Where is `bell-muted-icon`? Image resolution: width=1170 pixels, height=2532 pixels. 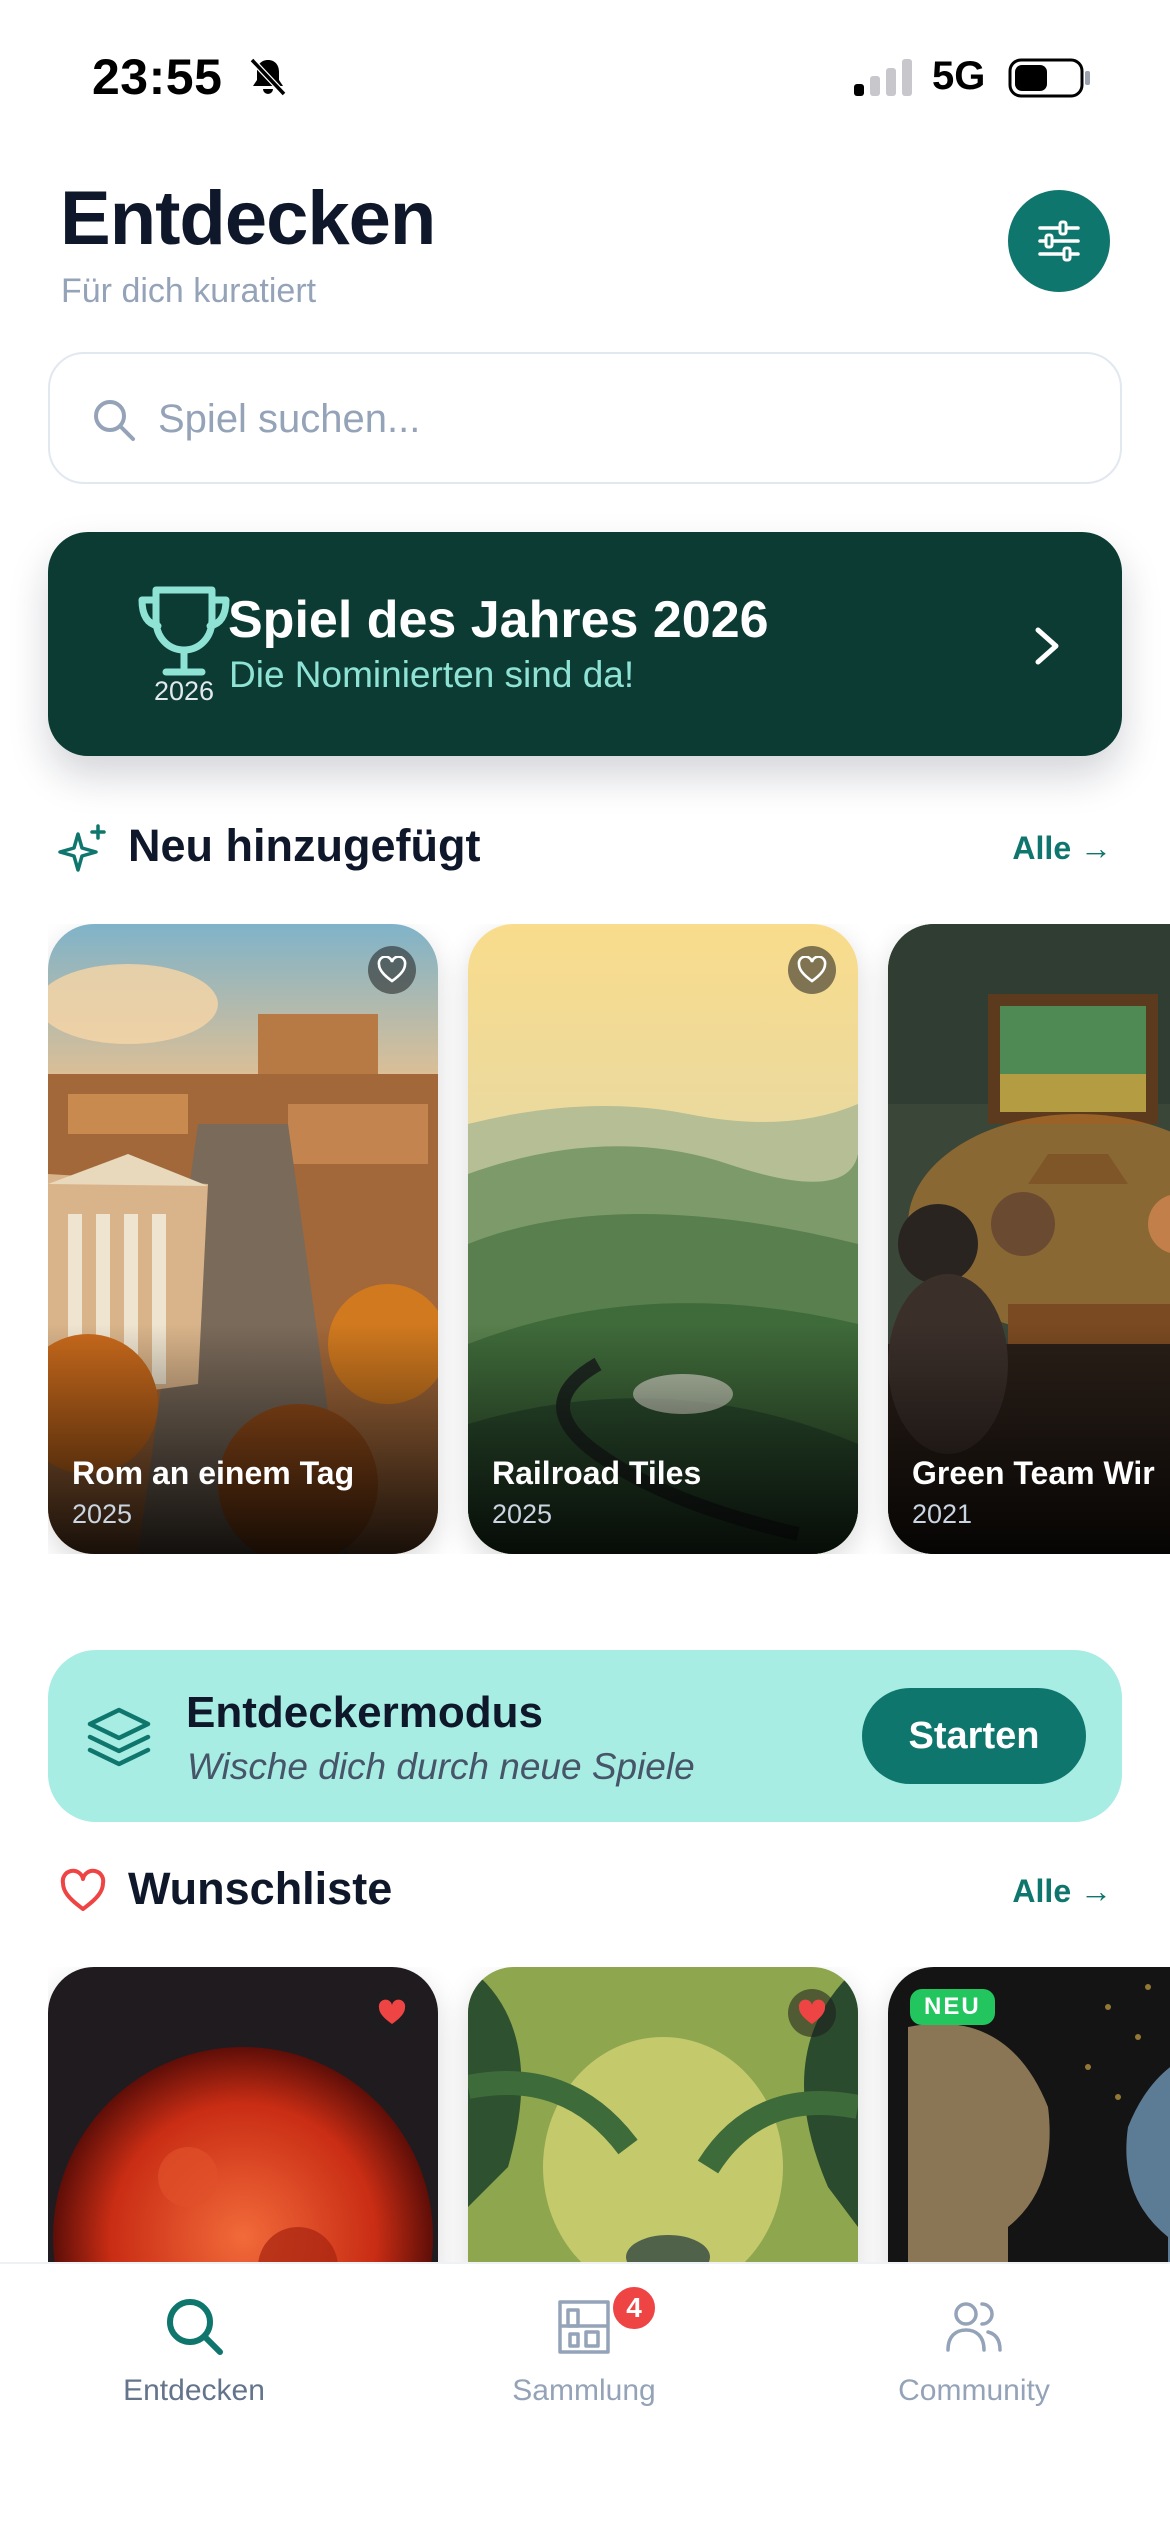 bell-muted-icon is located at coordinates (268, 77).